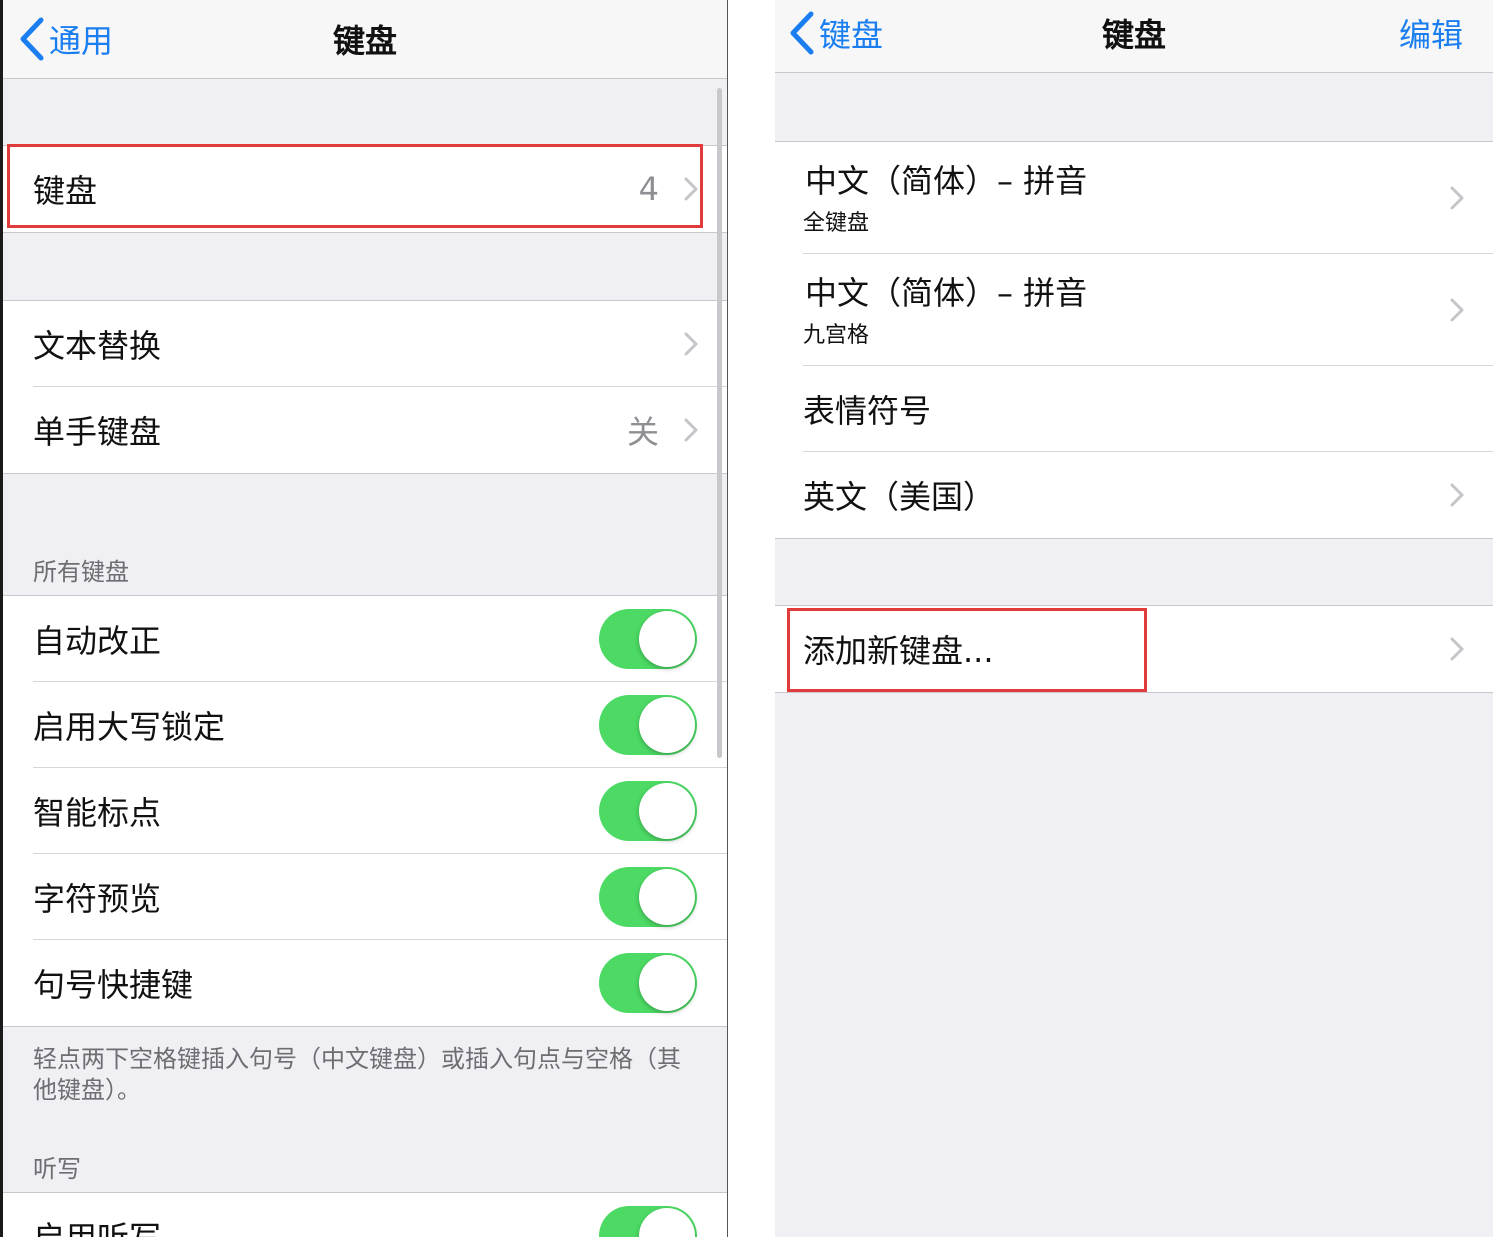 This screenshot has width=1493, height=1237. Describe the element at coordinates (867, 411) in the screenshot. I see `keyboard-name: 表情符号` at that location.